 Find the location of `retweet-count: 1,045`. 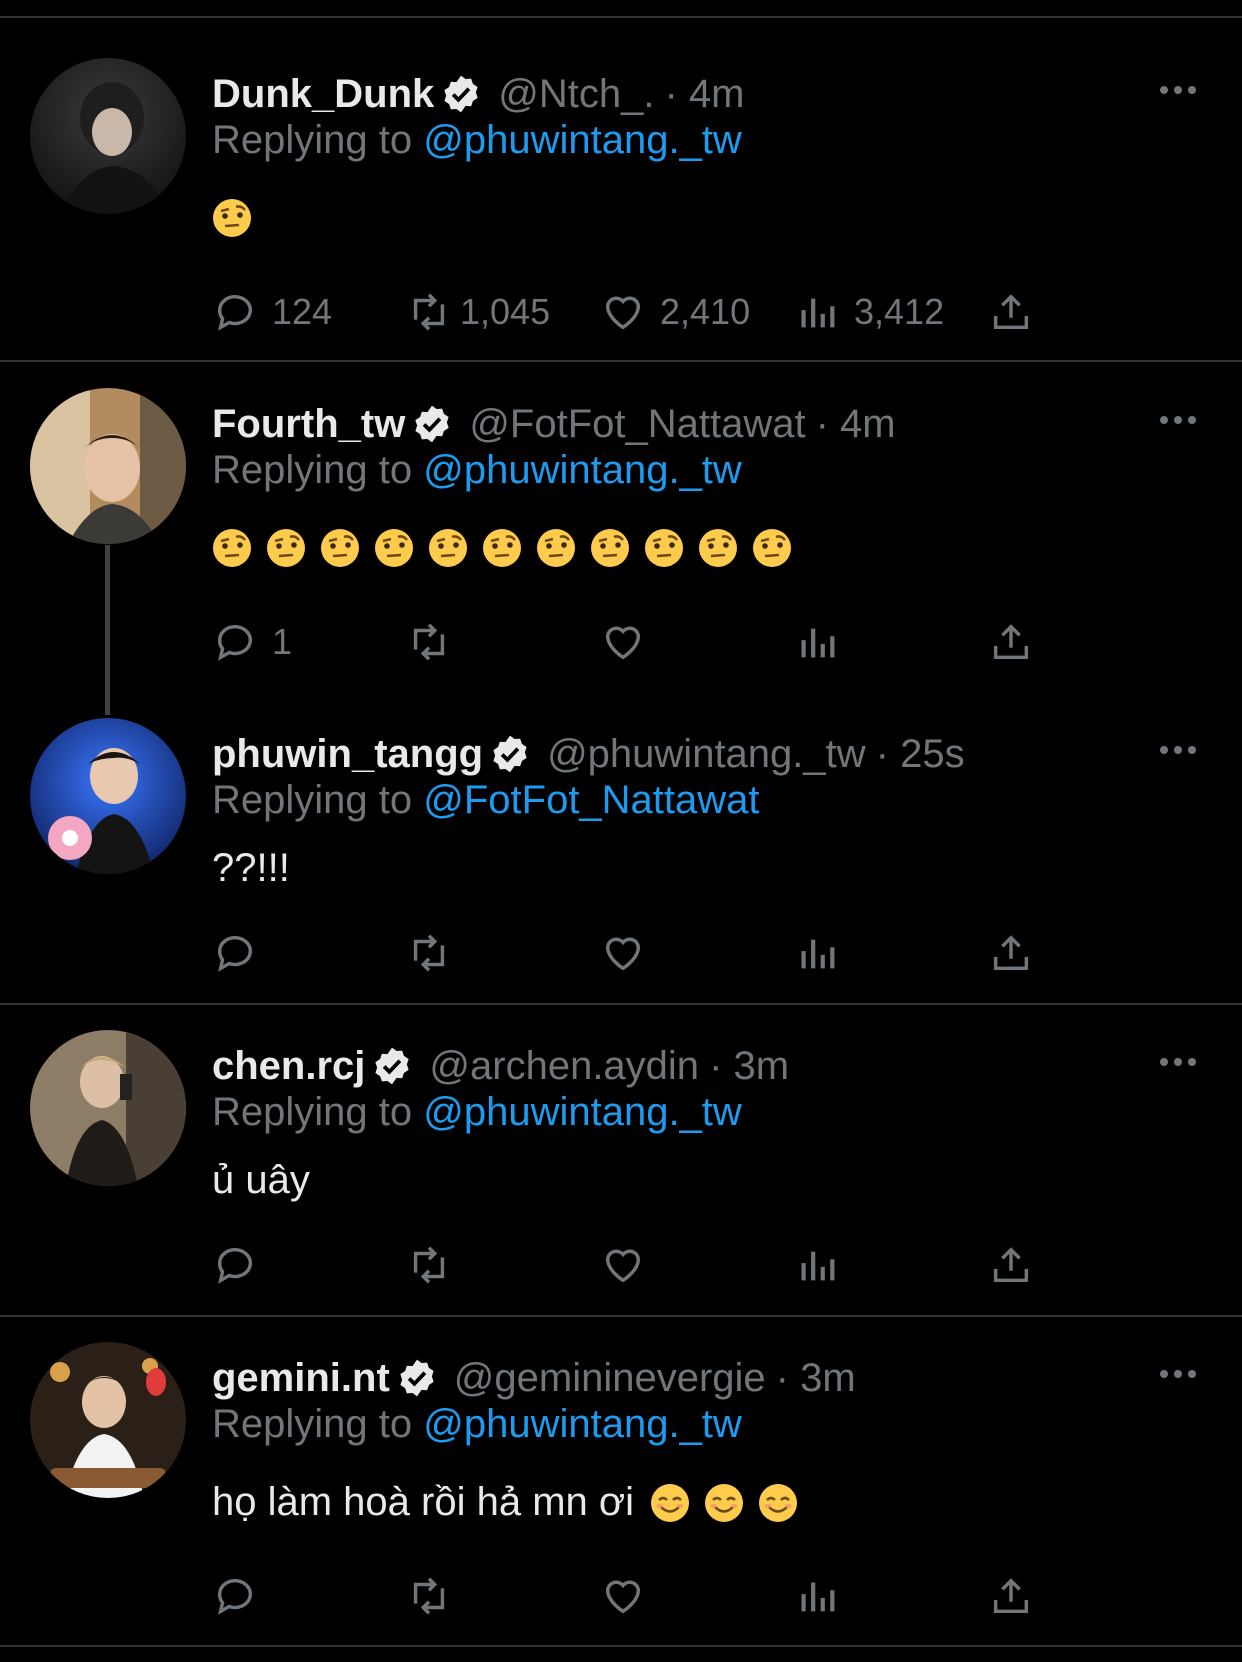

retweet-count: 1,045 is located at coordinates (505, 311).